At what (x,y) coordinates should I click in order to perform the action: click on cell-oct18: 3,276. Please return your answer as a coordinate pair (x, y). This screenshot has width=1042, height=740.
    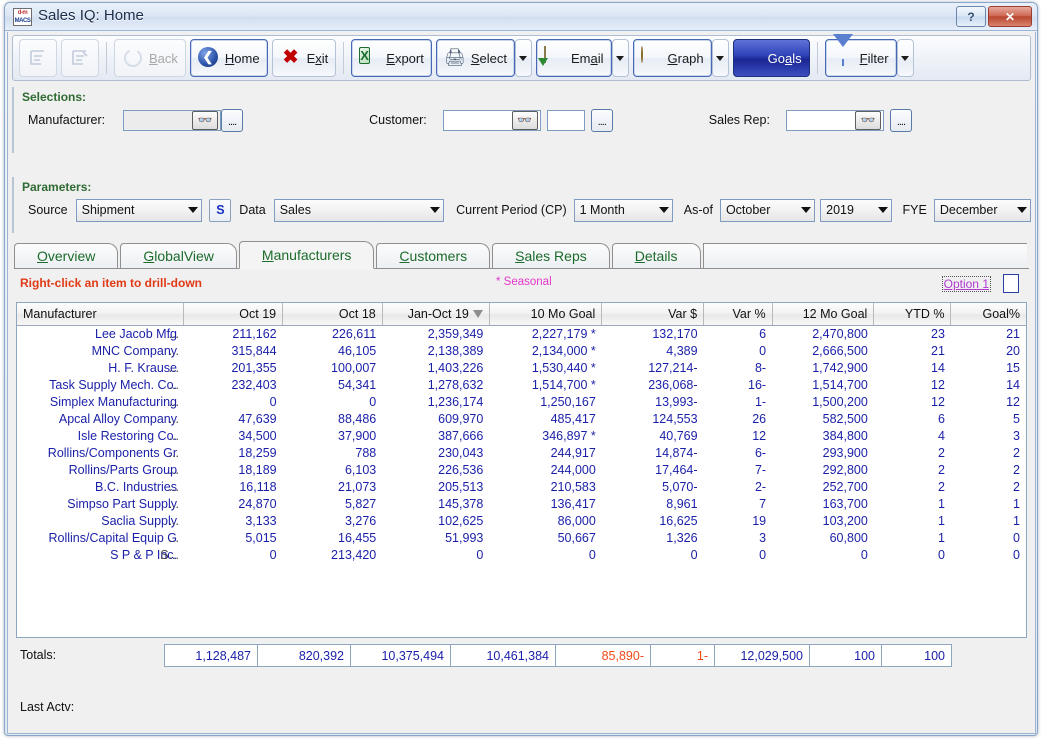
    Looking at the image, I should click on (360, 520).